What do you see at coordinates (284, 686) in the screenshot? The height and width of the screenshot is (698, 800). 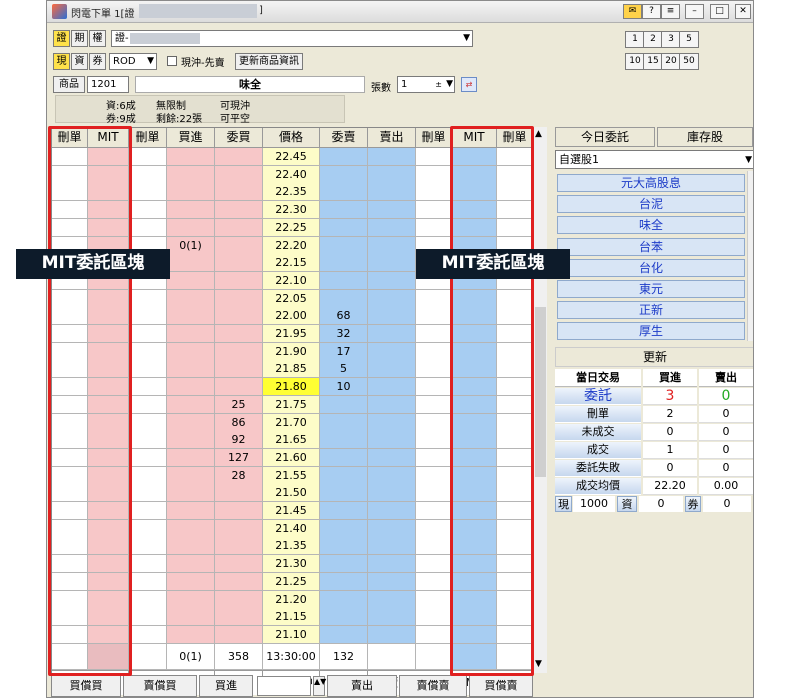 I see `price-input` at bounding box center [284, 686].